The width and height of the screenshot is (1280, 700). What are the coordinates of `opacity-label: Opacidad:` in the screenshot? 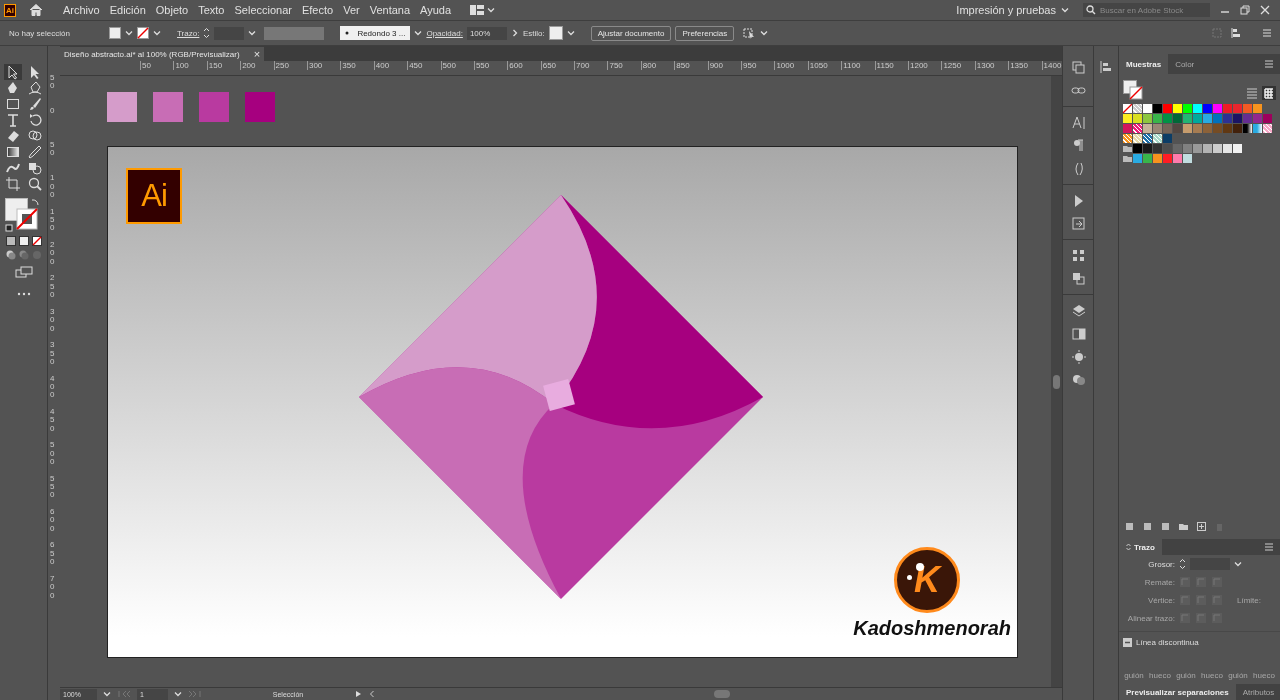 It's located at (444, 33).